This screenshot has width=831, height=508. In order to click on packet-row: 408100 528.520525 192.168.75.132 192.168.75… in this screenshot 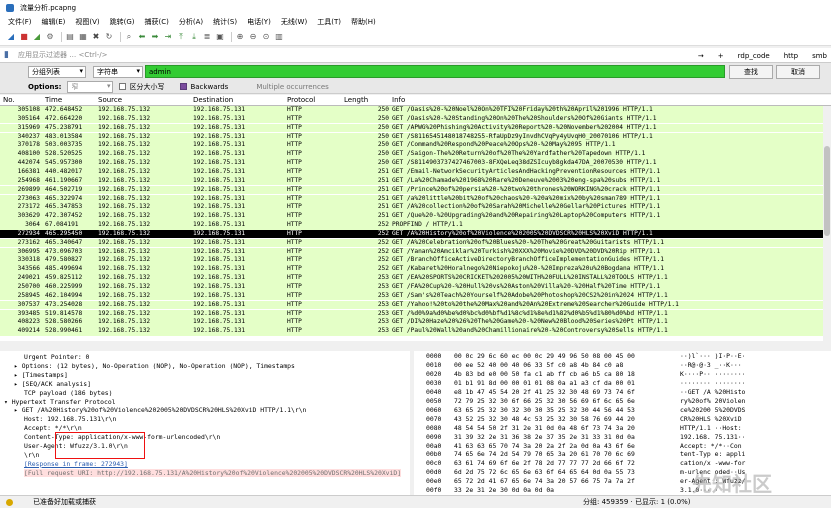, I will do `click(415, 154)`.